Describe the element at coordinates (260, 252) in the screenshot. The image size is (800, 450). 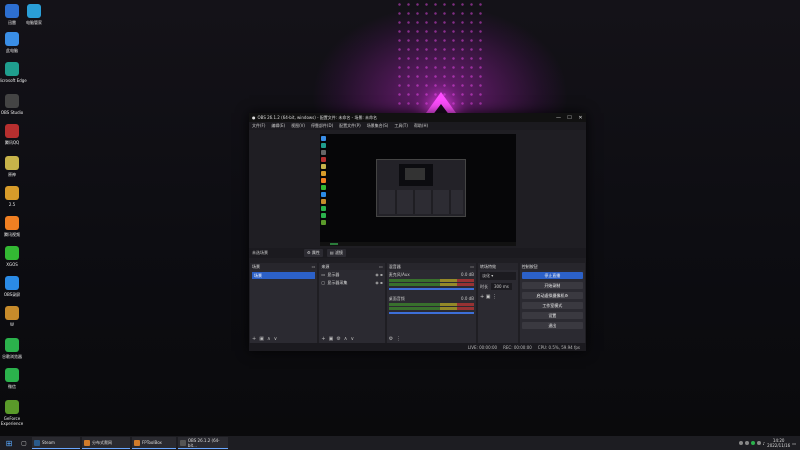
I see `selected-source-label: 未选场景` at that location.